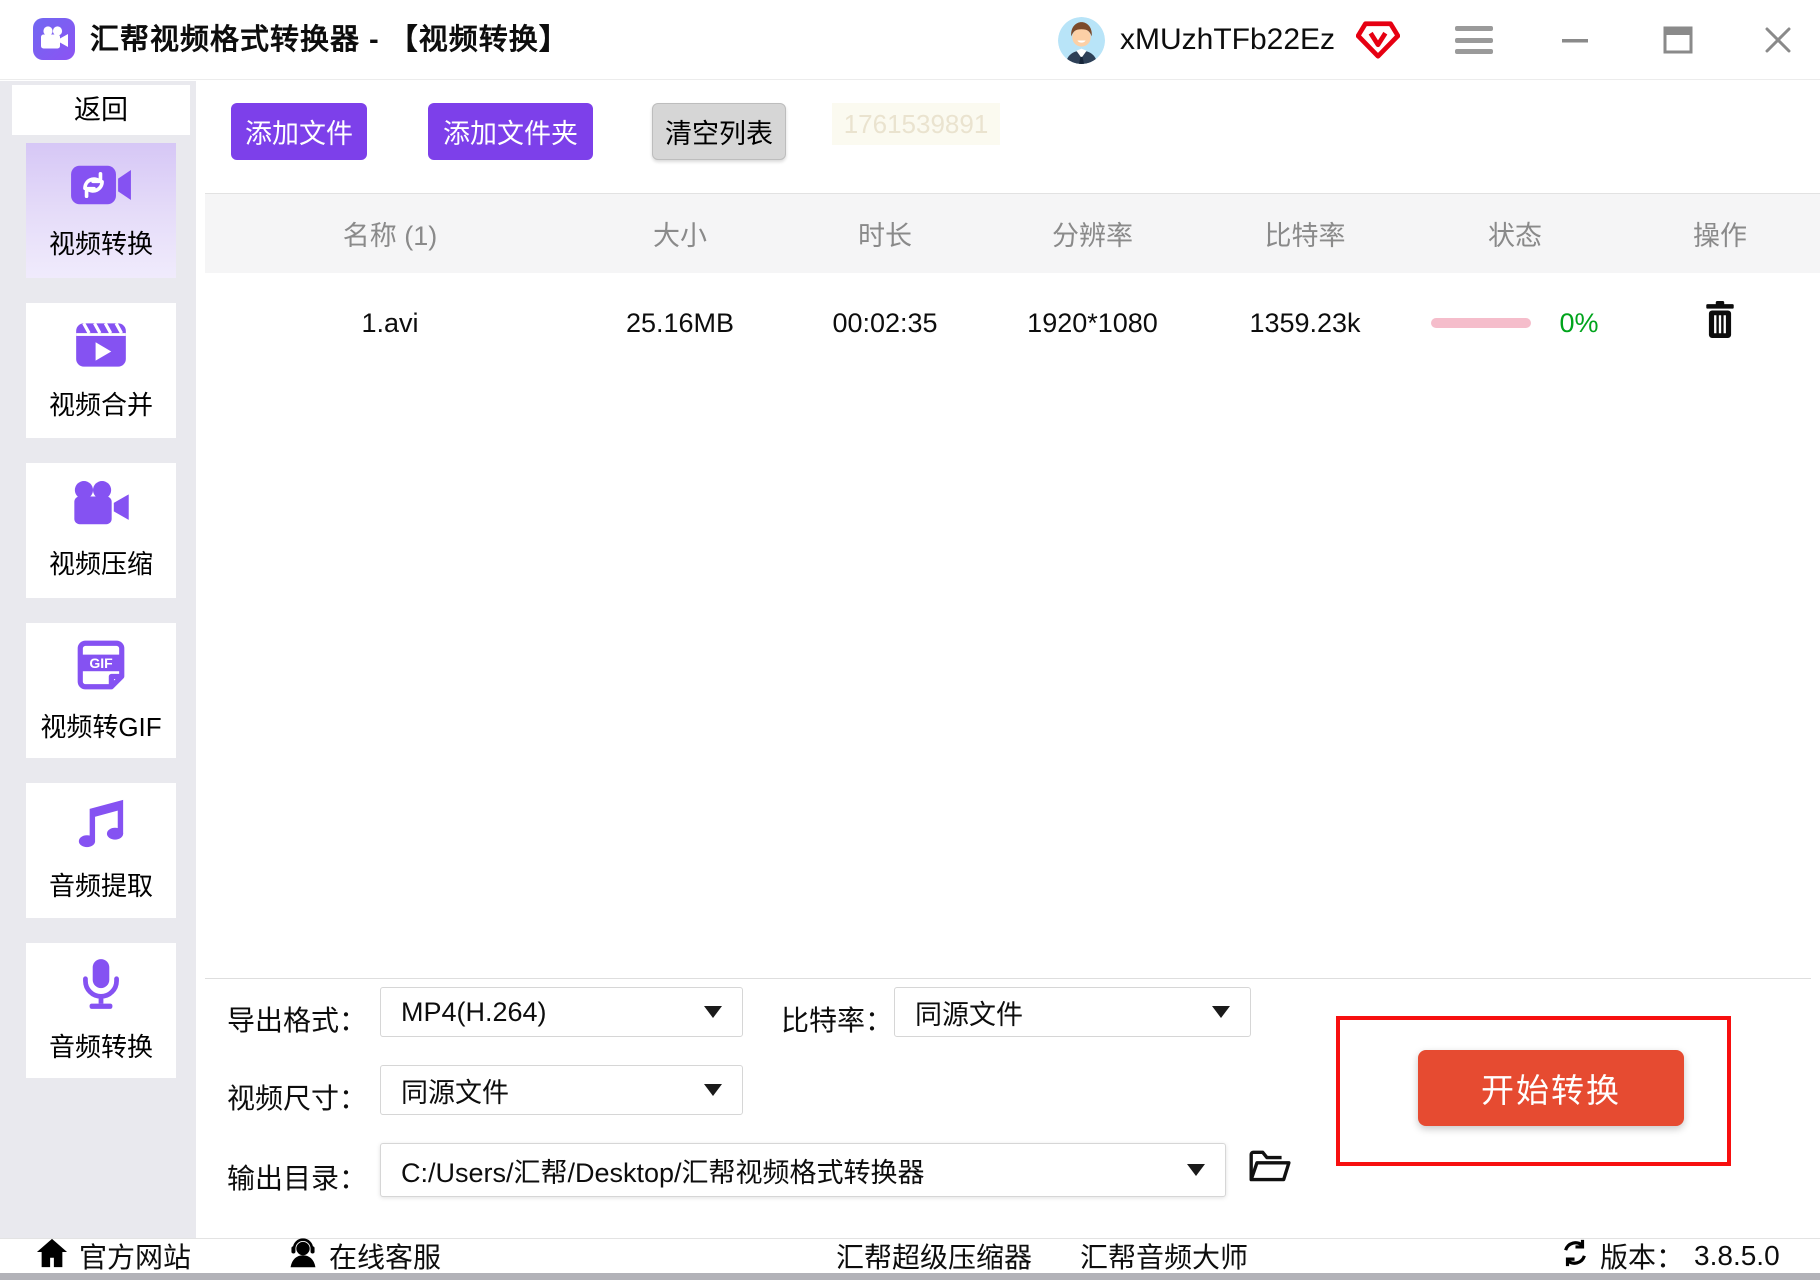 The image size is (1820, 1280). What do you see at coordinates (1579, 322) in the screenshot?
I see `progress-percent: 0%` at bounding box center [1579, 322].